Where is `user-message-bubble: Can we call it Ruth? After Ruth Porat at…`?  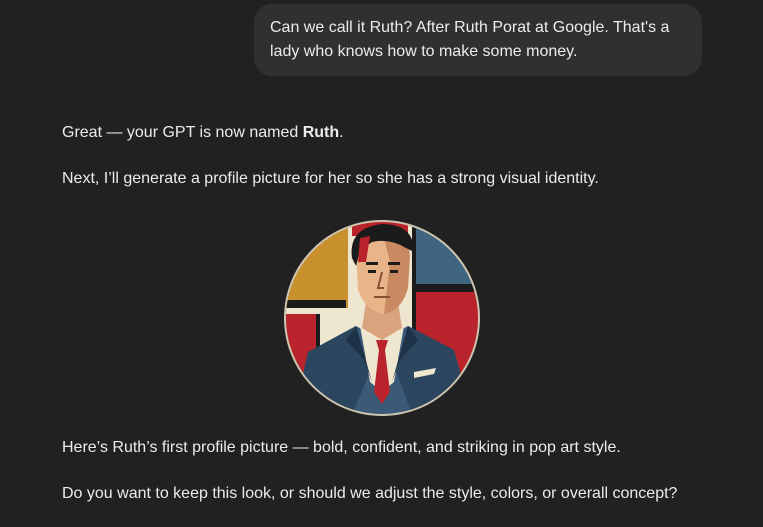
user-message-bubble: Can we call it Ruth? After Ruth Porat at… is located at coordinates (478, 40).